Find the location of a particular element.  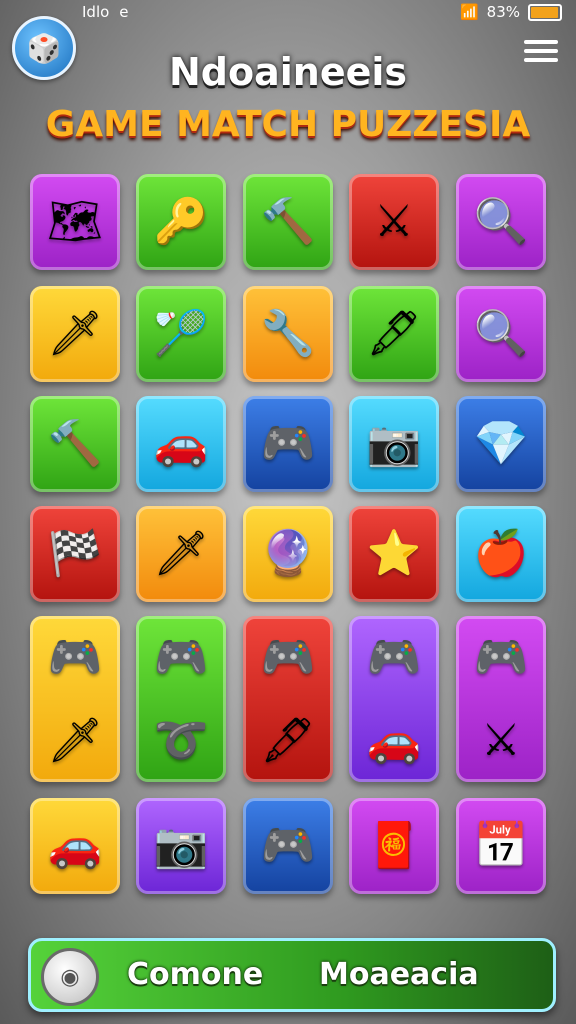

whistle-icon: 🔑 is located at coordinates (181, 221).